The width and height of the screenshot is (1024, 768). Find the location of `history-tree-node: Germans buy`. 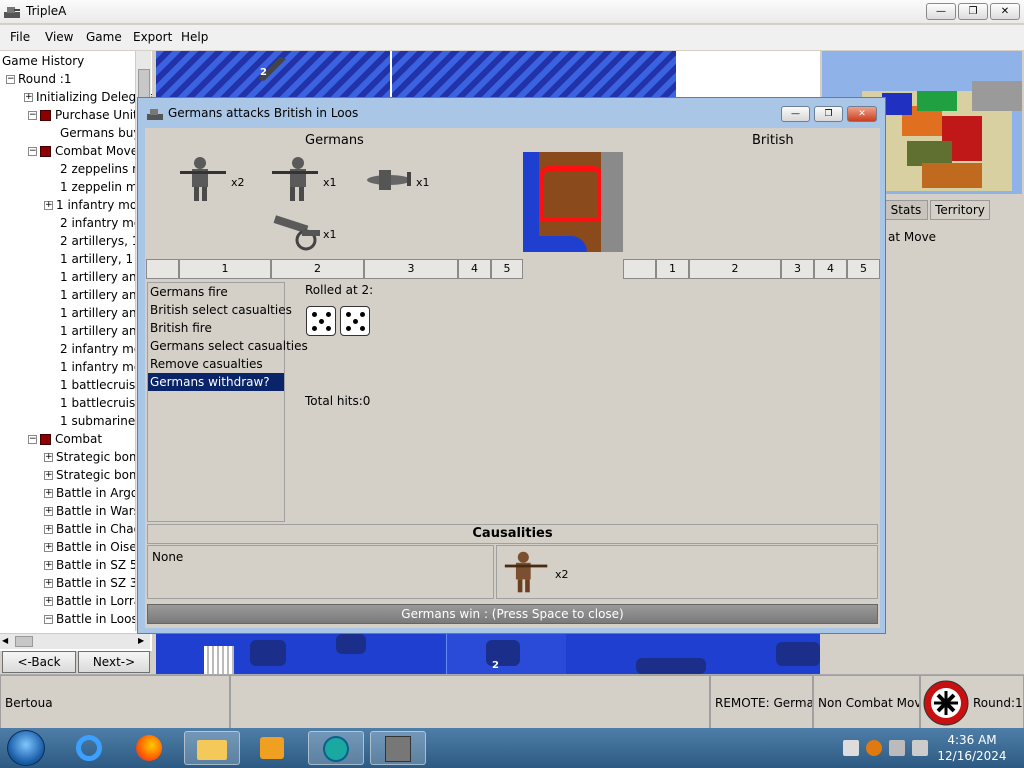

history-tree-node: Germans buy is located at coordinates (100, 133).